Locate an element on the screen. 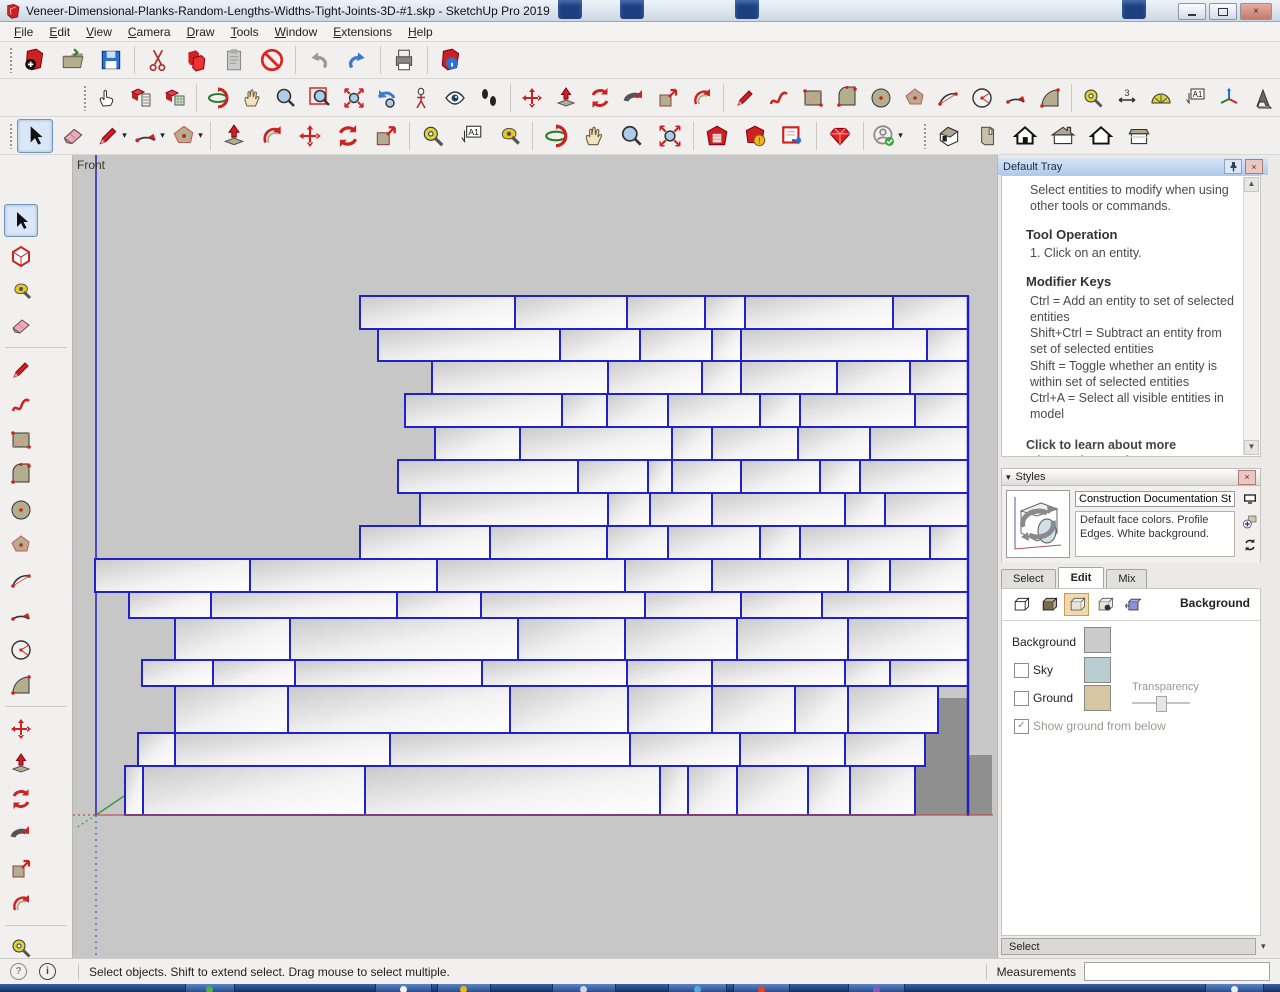 This screenshot has width=1280, height=992. menu-draw: Draw is located at coordinates (201, 32).